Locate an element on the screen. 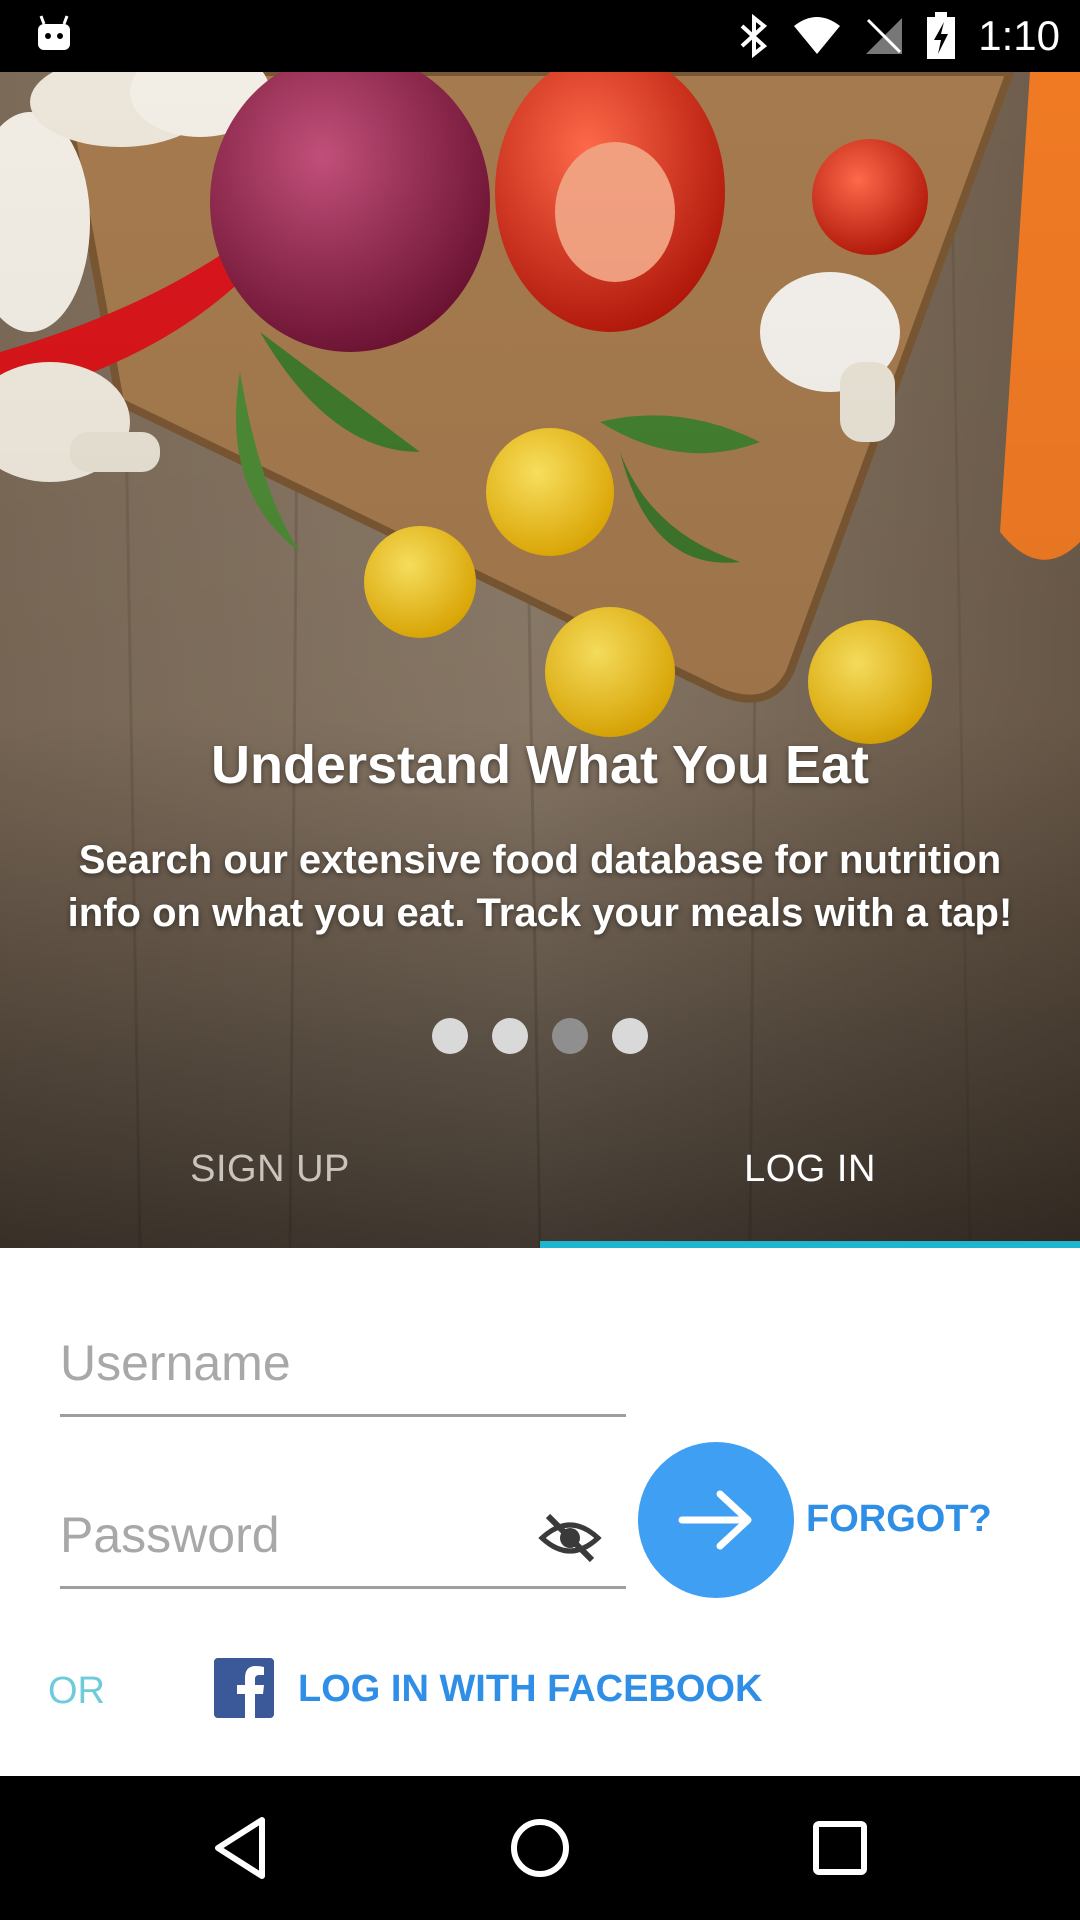  home-icon is located at coordinates (540, 1848).